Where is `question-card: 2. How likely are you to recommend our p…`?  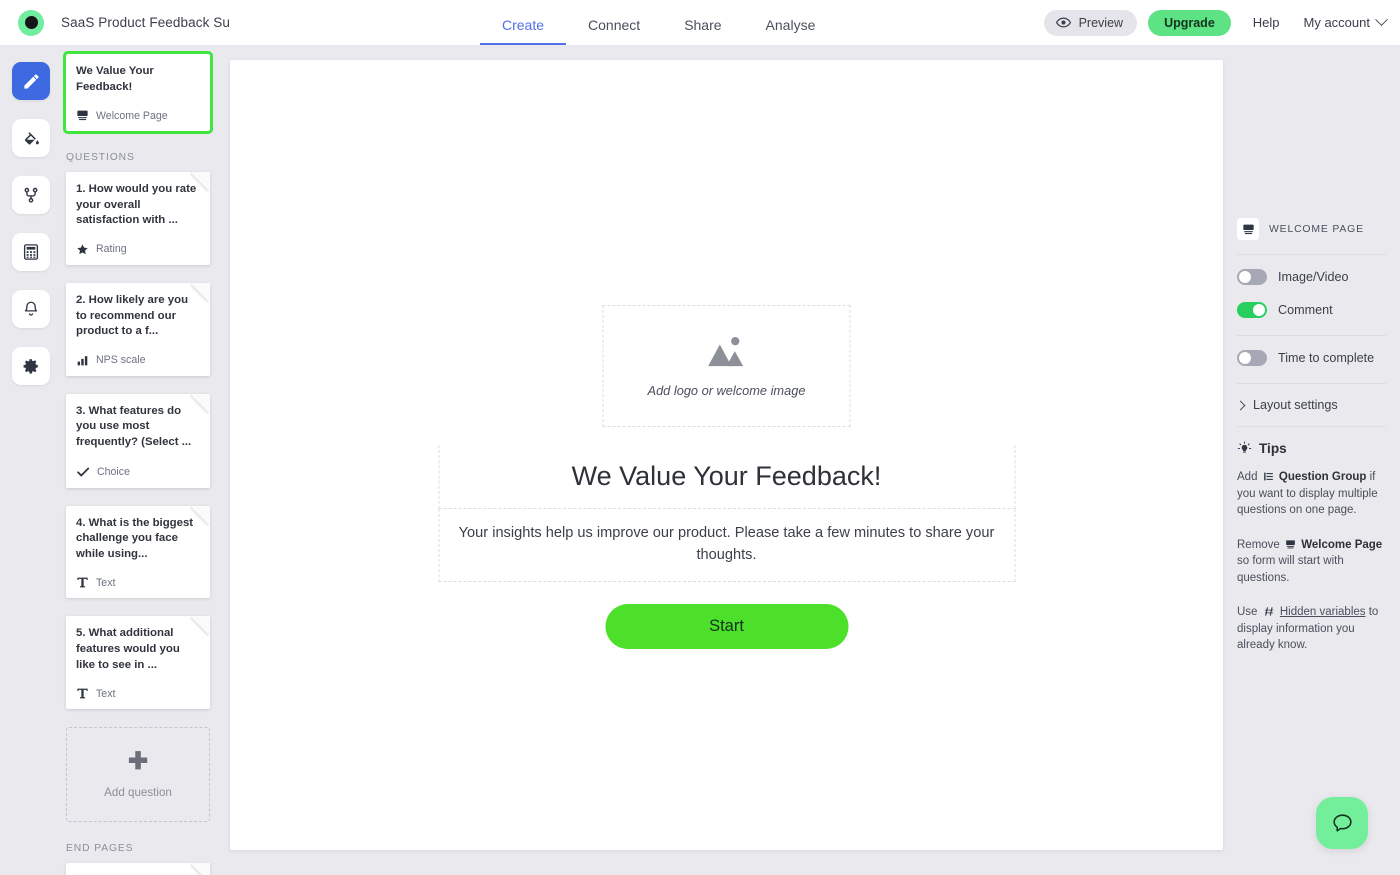
question-card: 2. How likely are you to recommend our p… is located at coordinates (138, 329).